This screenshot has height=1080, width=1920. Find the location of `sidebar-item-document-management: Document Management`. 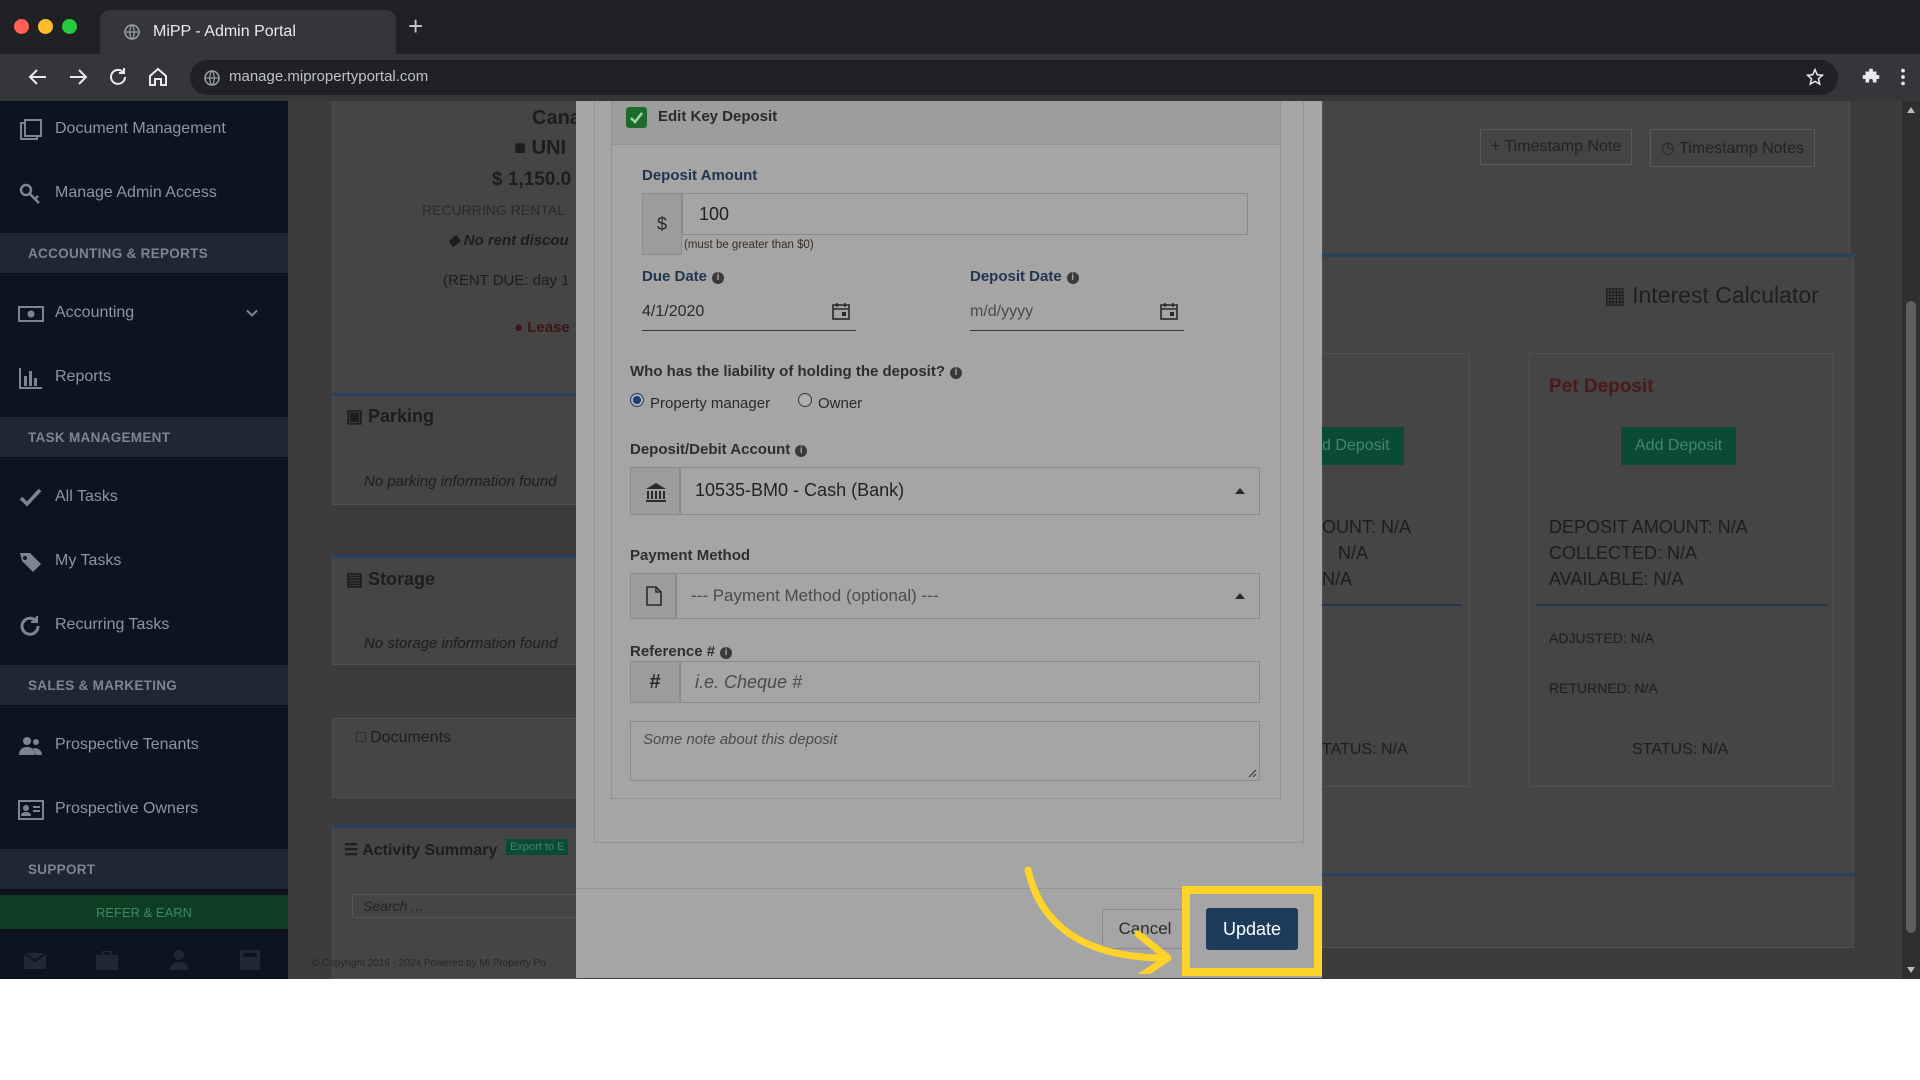

sidebar-item-document-management: Document Management is located at coordinates (144, 130).